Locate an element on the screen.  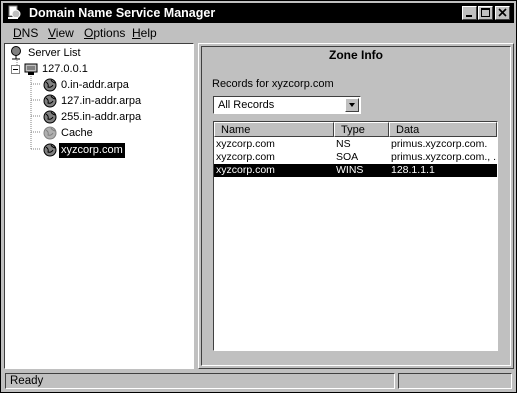
menu-dns: DNS is located at coordinates (25, 33).